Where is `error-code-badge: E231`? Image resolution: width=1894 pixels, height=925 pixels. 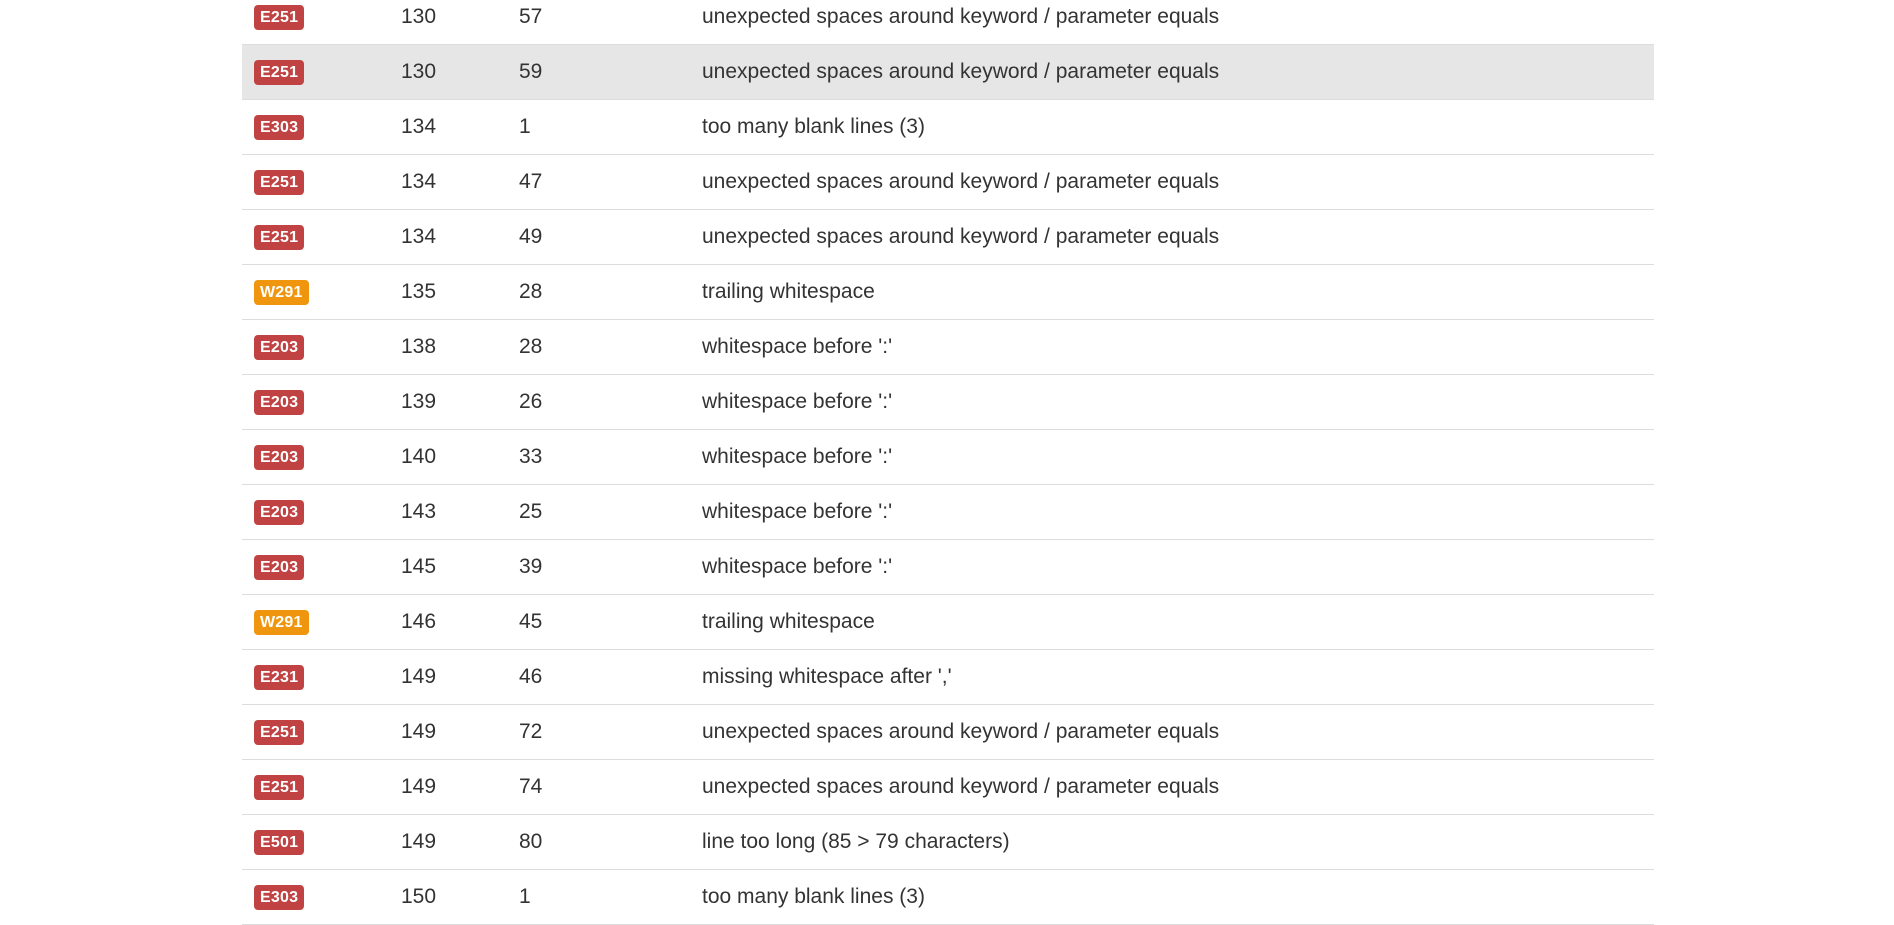 error-code-badge: E231 is located at coordinates (279, 677).